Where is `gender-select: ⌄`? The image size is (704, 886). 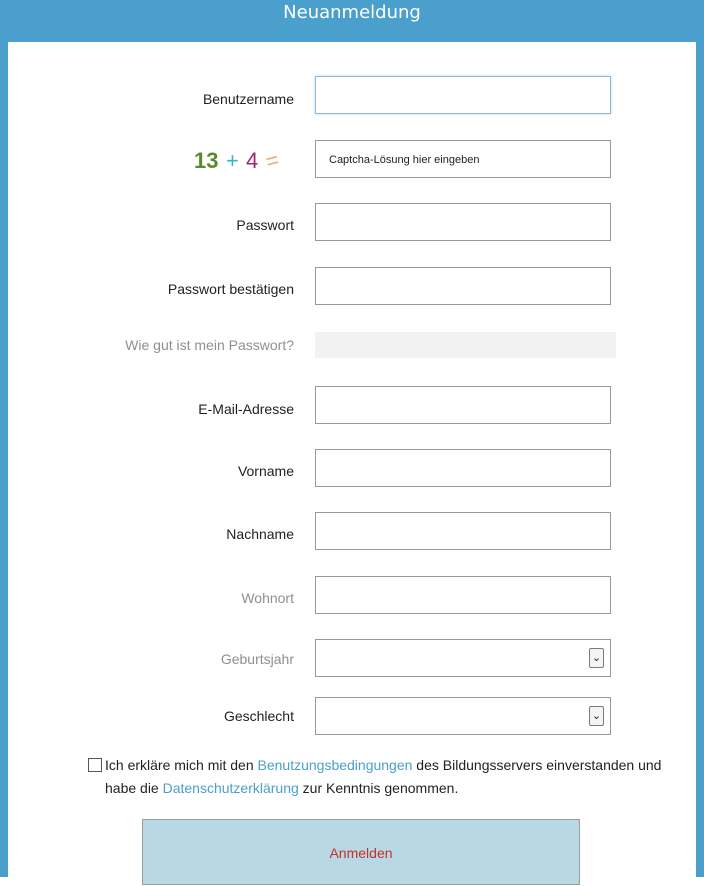
gender-select: ⌄ is located at coordinates (463, 716).